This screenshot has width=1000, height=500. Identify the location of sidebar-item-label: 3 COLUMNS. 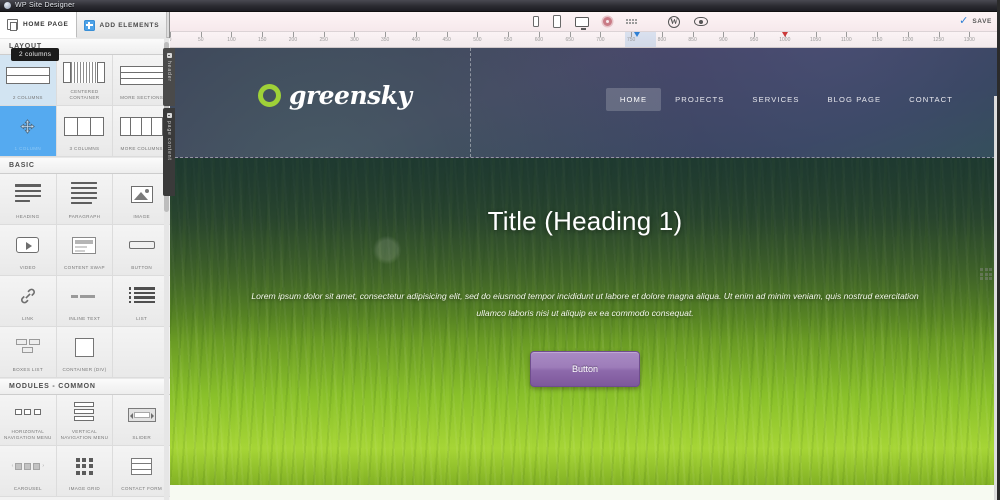
(84, 148).